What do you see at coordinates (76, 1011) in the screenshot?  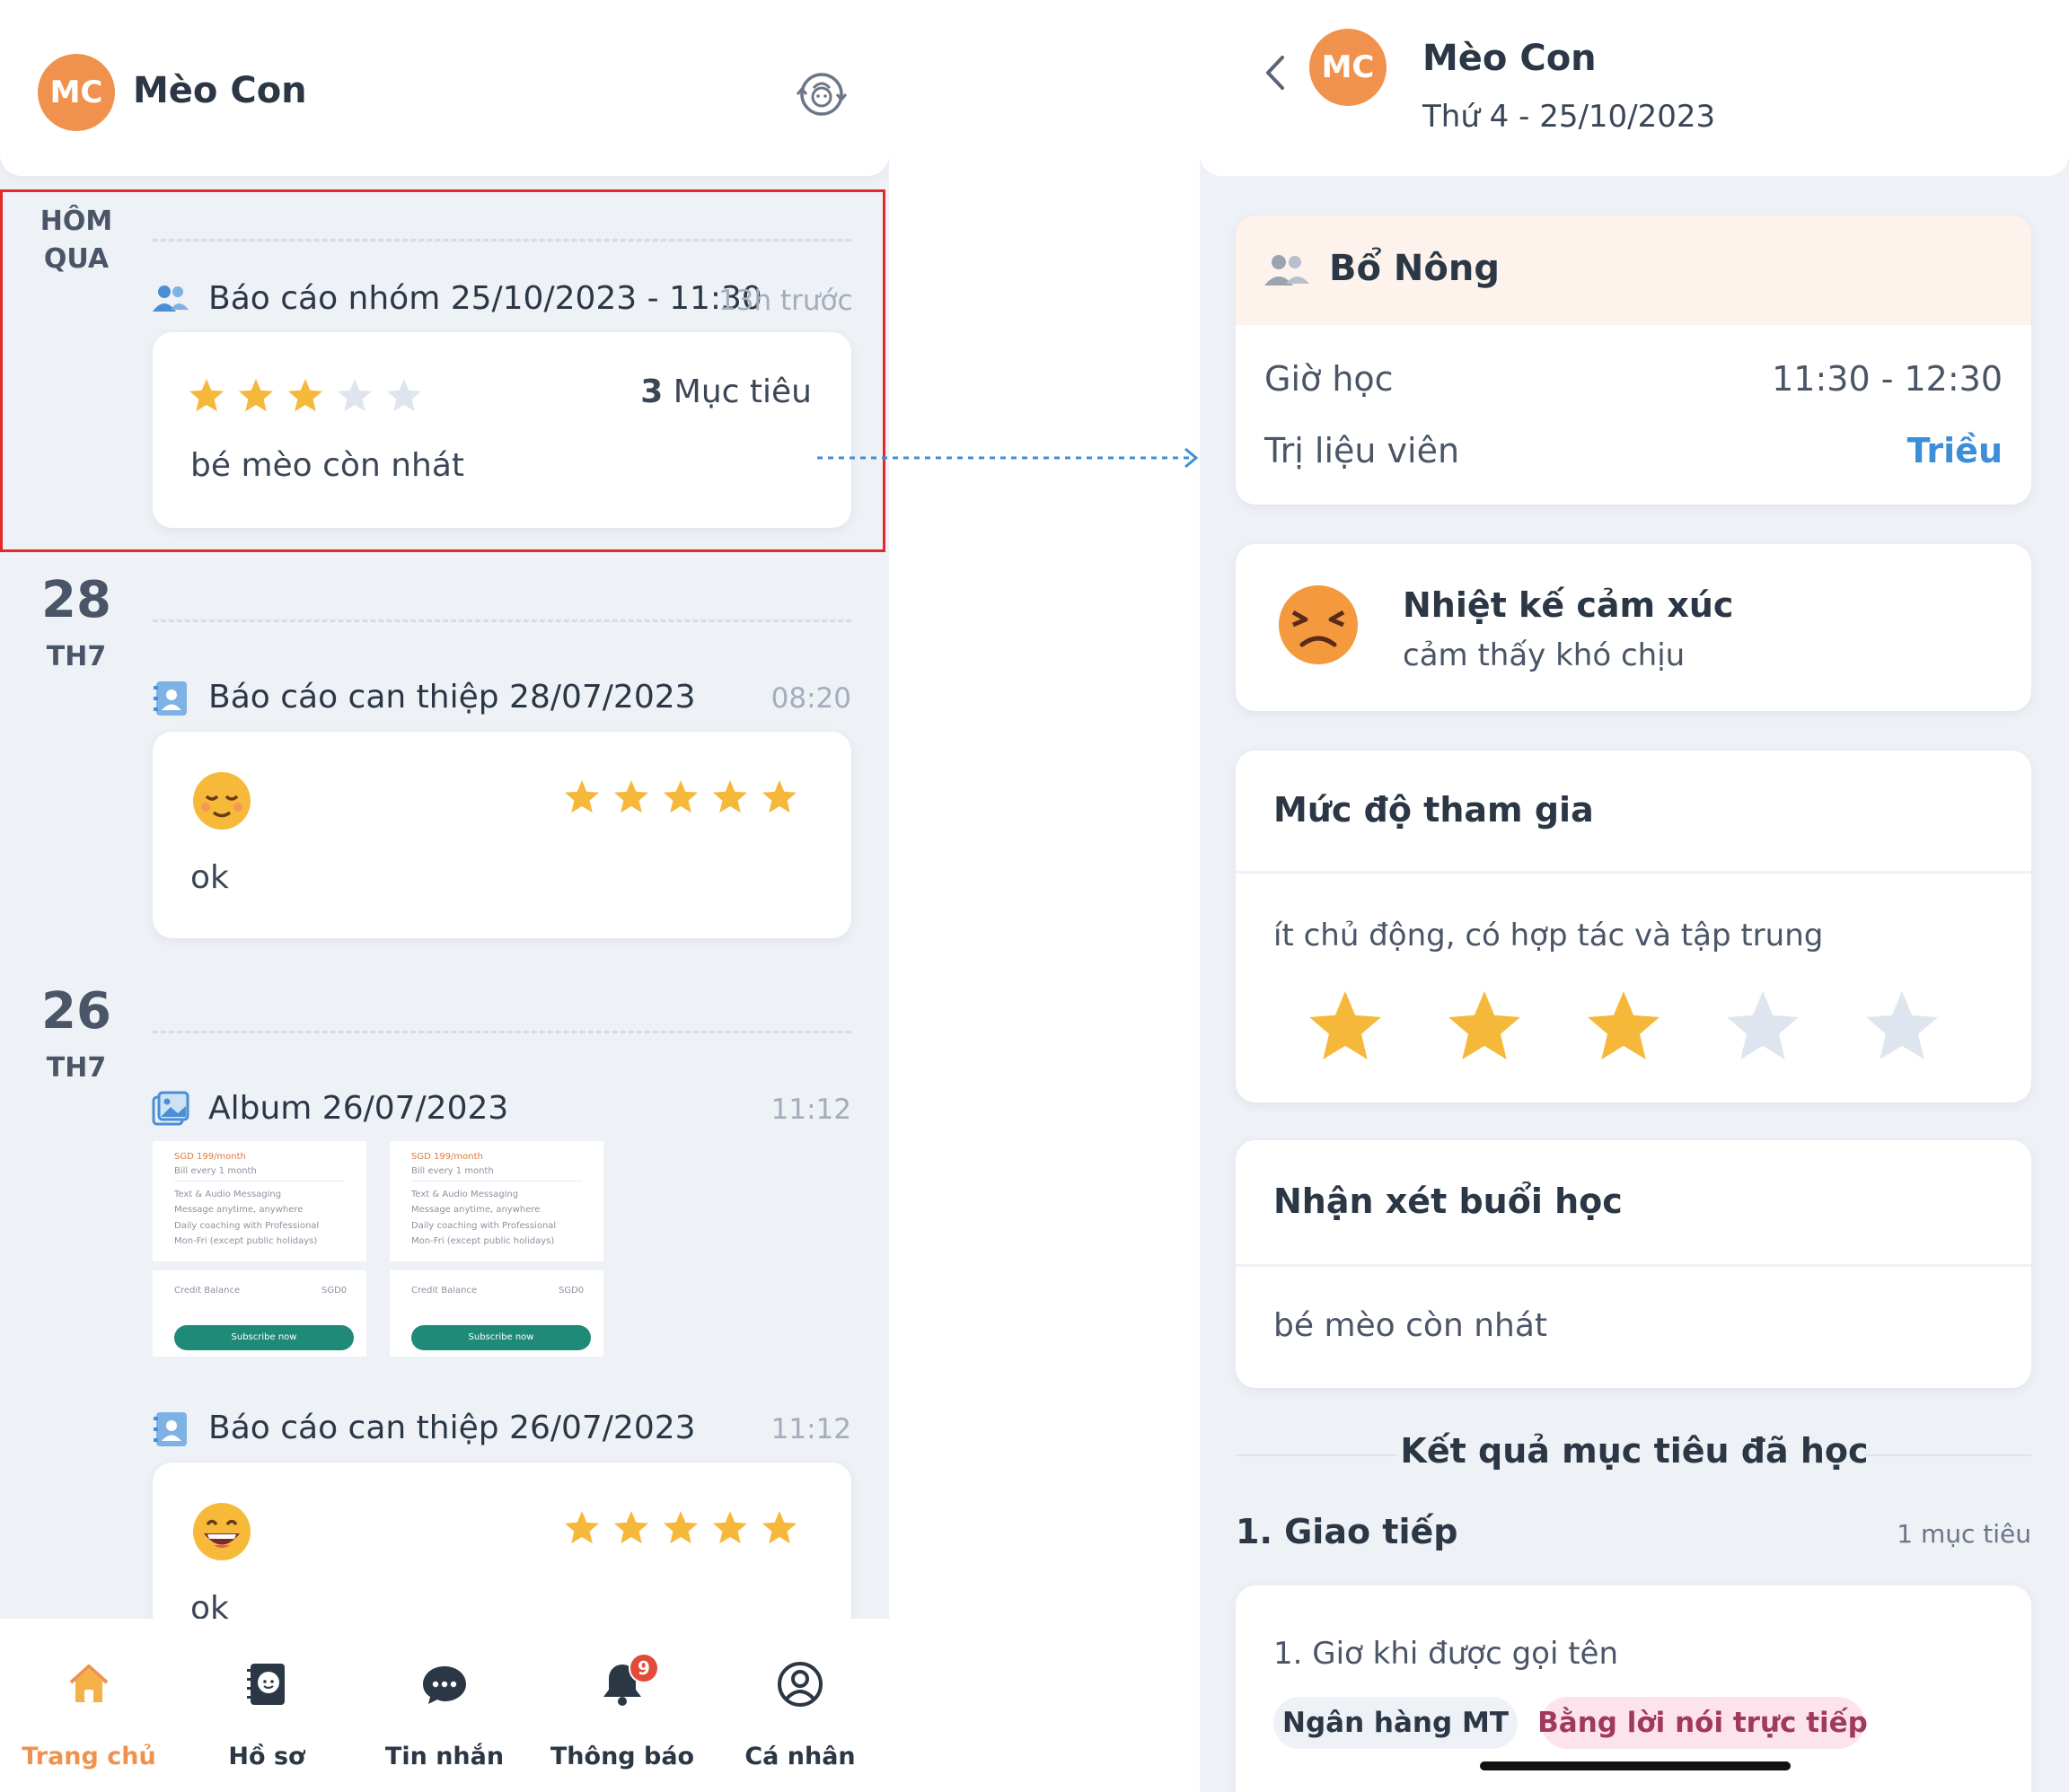 I see `day-number: 26` at bounding box center [76, 1011].